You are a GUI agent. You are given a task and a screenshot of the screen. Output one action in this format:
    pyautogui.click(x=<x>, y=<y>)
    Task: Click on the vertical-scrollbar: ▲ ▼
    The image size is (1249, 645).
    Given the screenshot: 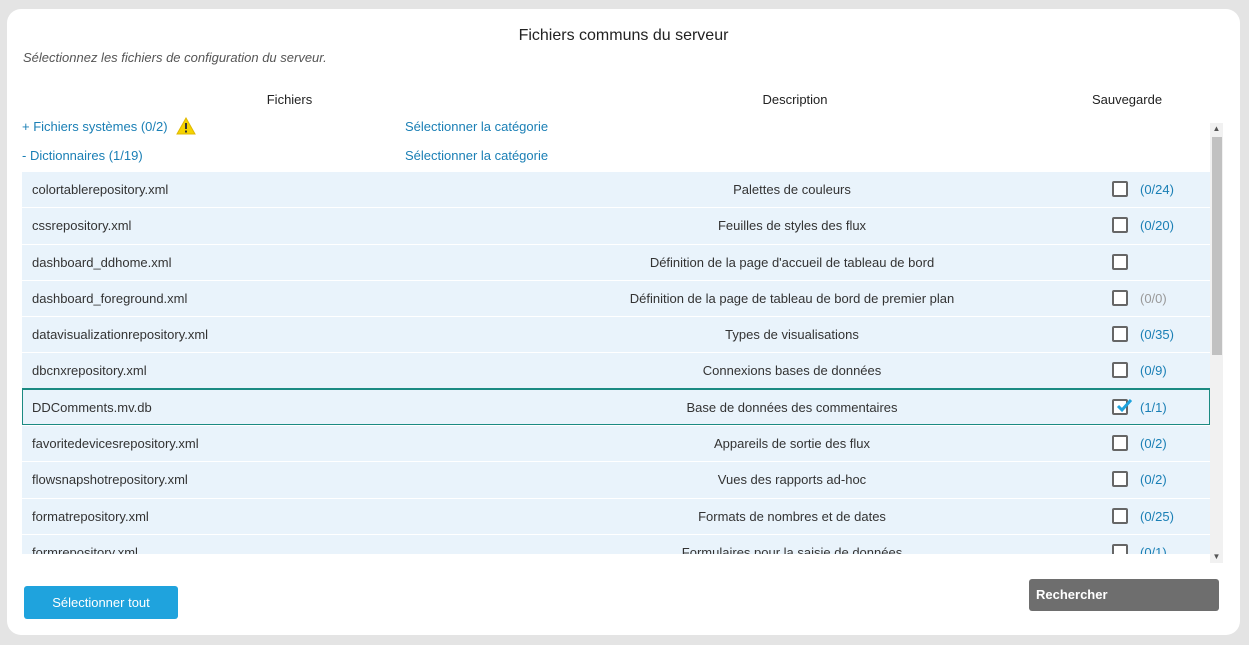 What is the action you would take?
    pyautogui.click(x=1216, y=343)
    